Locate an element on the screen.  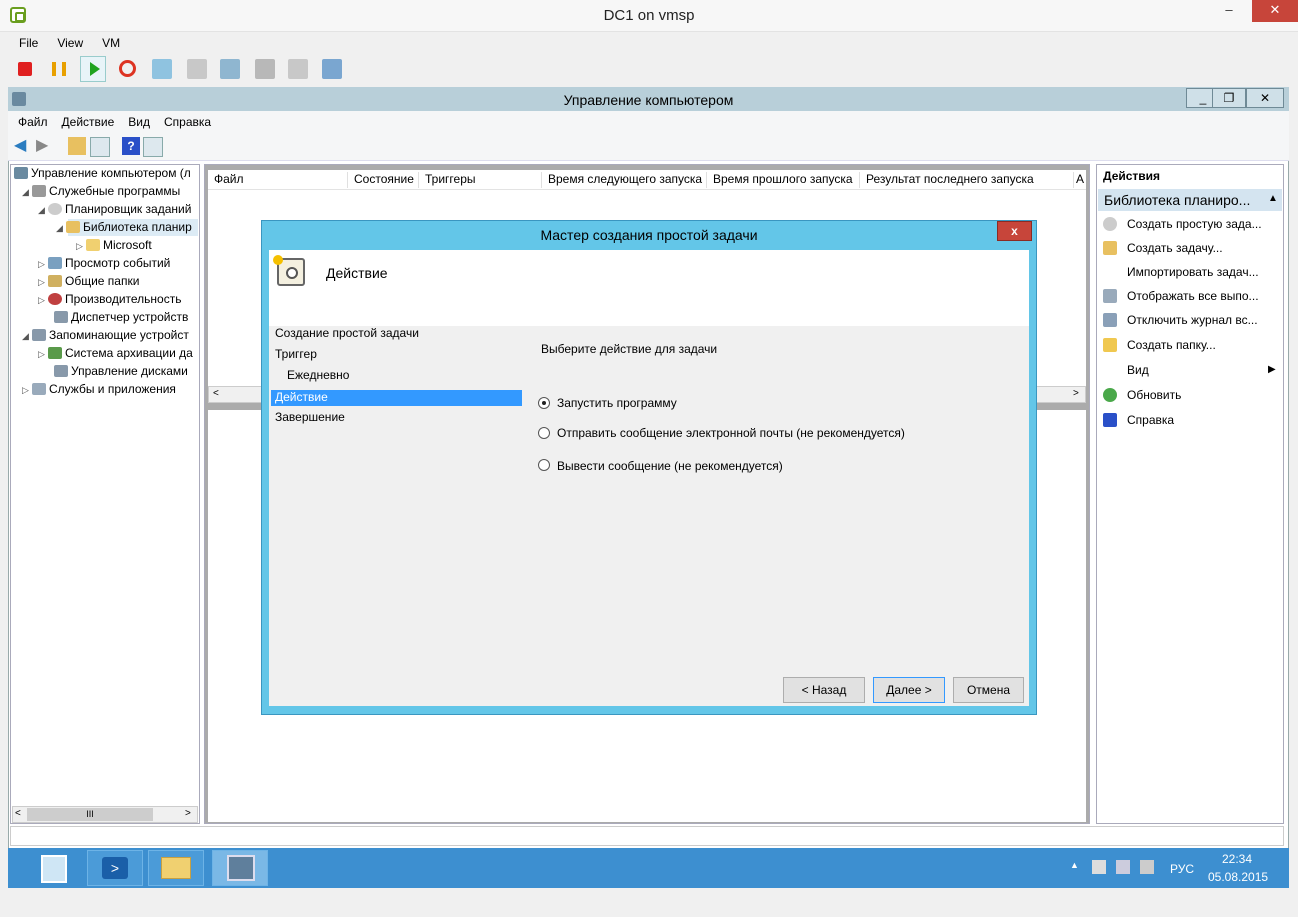
mmc-menu-view: Вид is located at coordinates (139, 122).